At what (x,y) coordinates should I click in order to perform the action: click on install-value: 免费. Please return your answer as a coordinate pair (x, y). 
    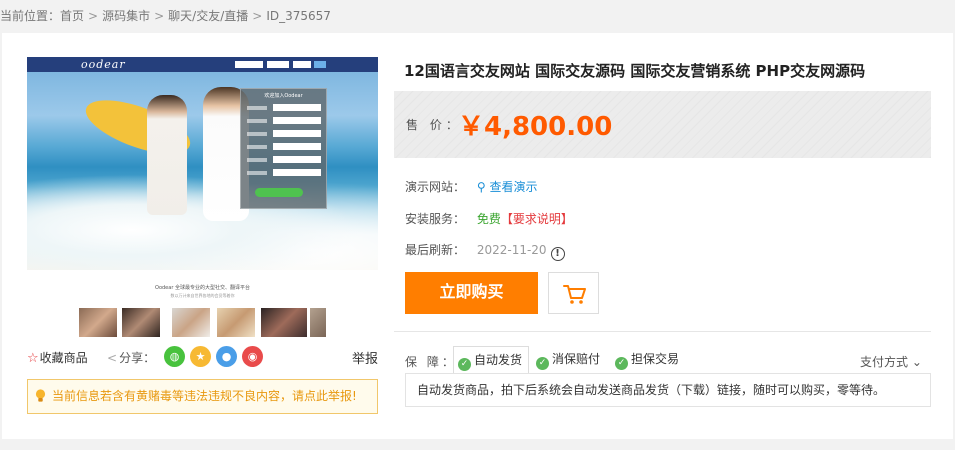
    Looking at the image, I should click on (488, 219).